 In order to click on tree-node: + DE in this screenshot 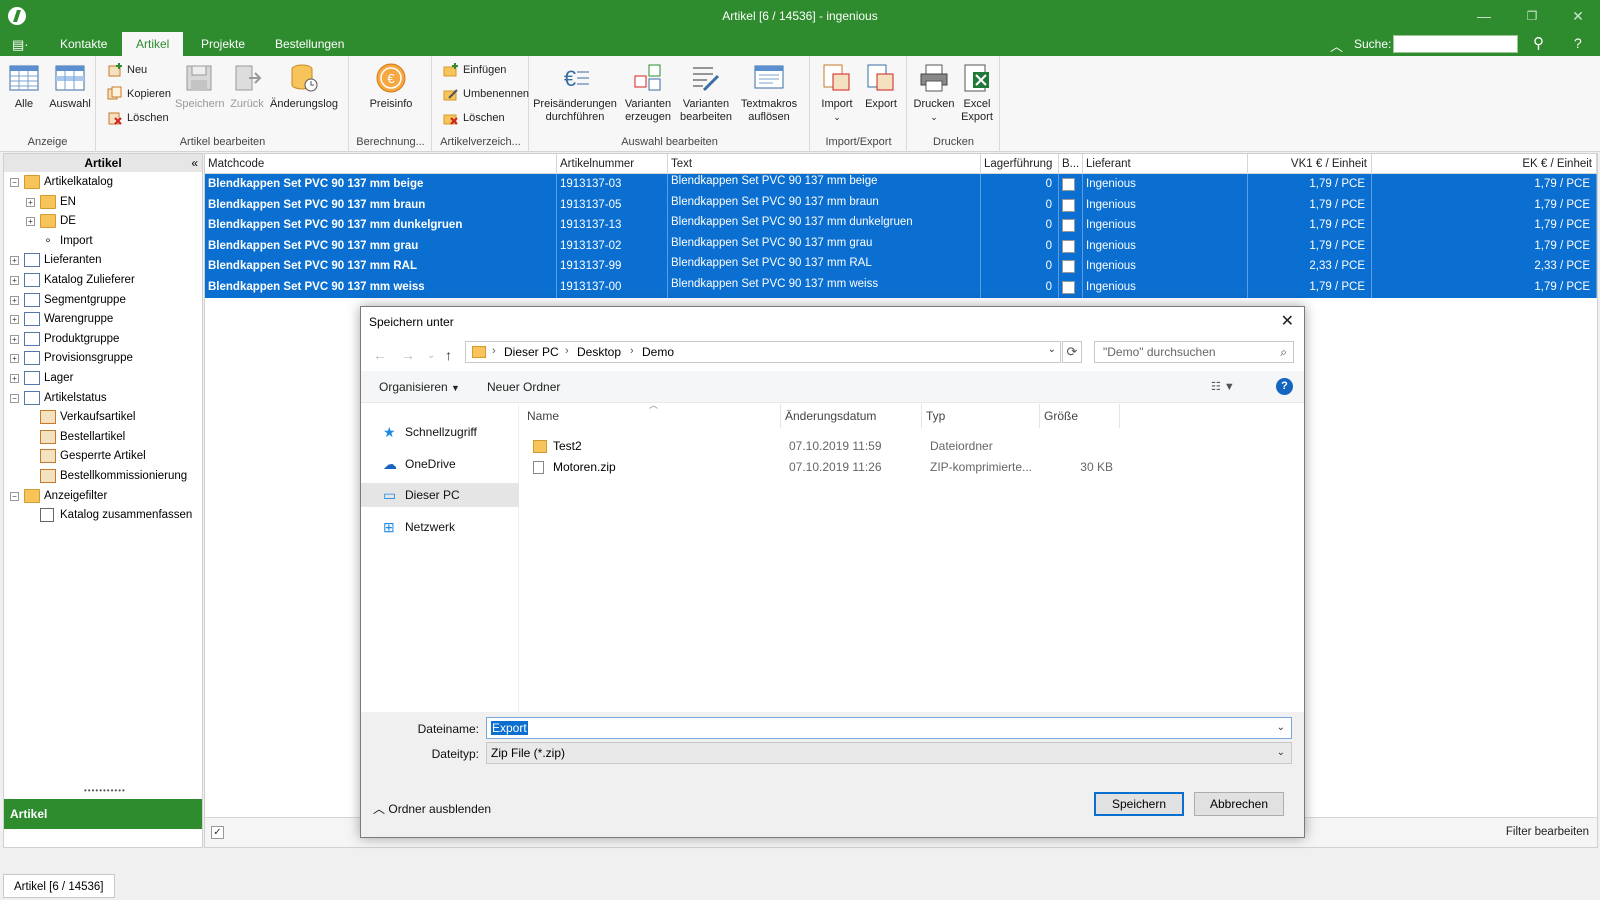, I will do `click(102, 221)`.